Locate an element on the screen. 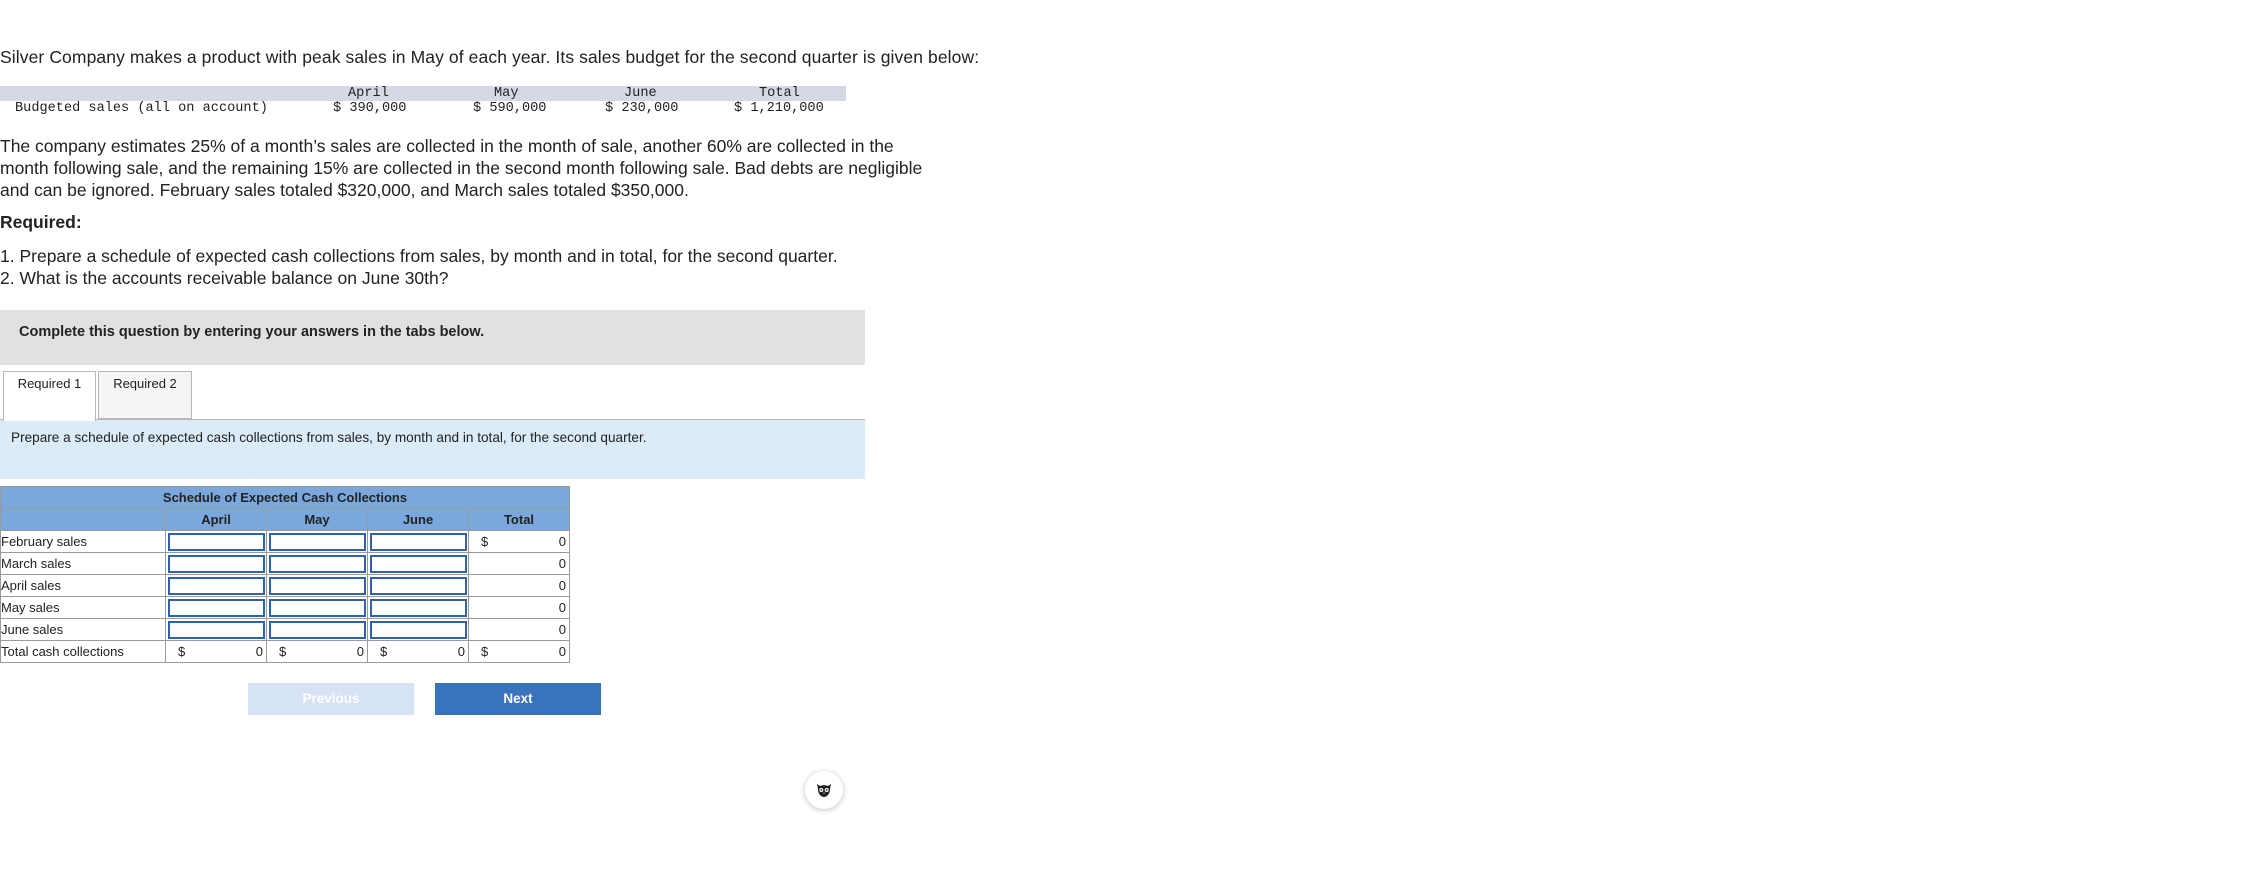  total-april-value: 0 is located at coordinates (259, 651).